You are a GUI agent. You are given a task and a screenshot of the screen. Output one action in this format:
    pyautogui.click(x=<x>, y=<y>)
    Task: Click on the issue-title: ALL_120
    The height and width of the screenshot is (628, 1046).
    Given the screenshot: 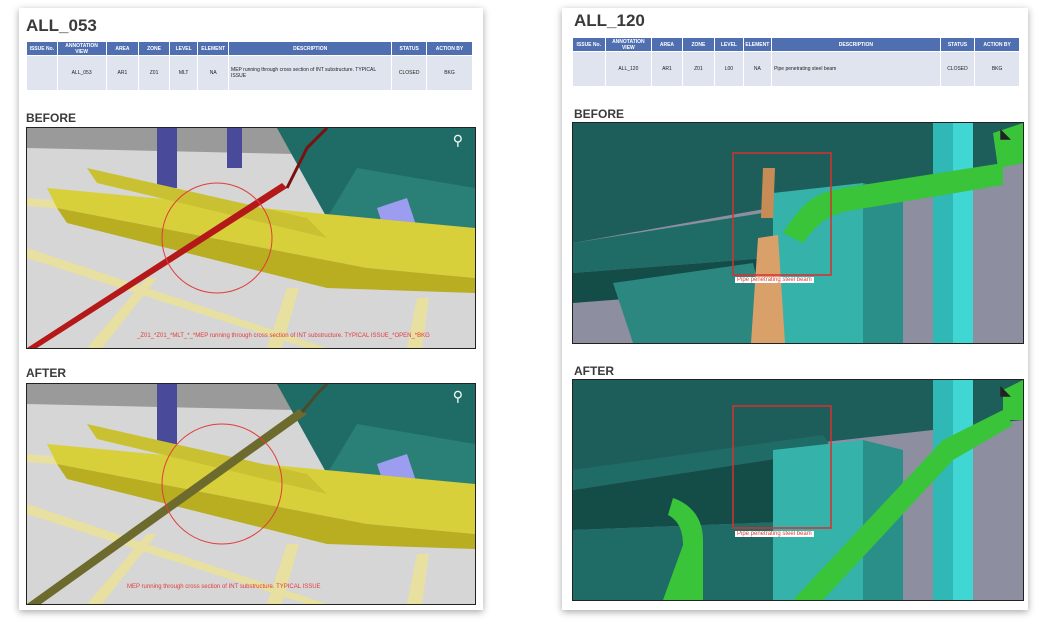 What is the action you would take?
    pyautogui.click(x=609, y=20)
    